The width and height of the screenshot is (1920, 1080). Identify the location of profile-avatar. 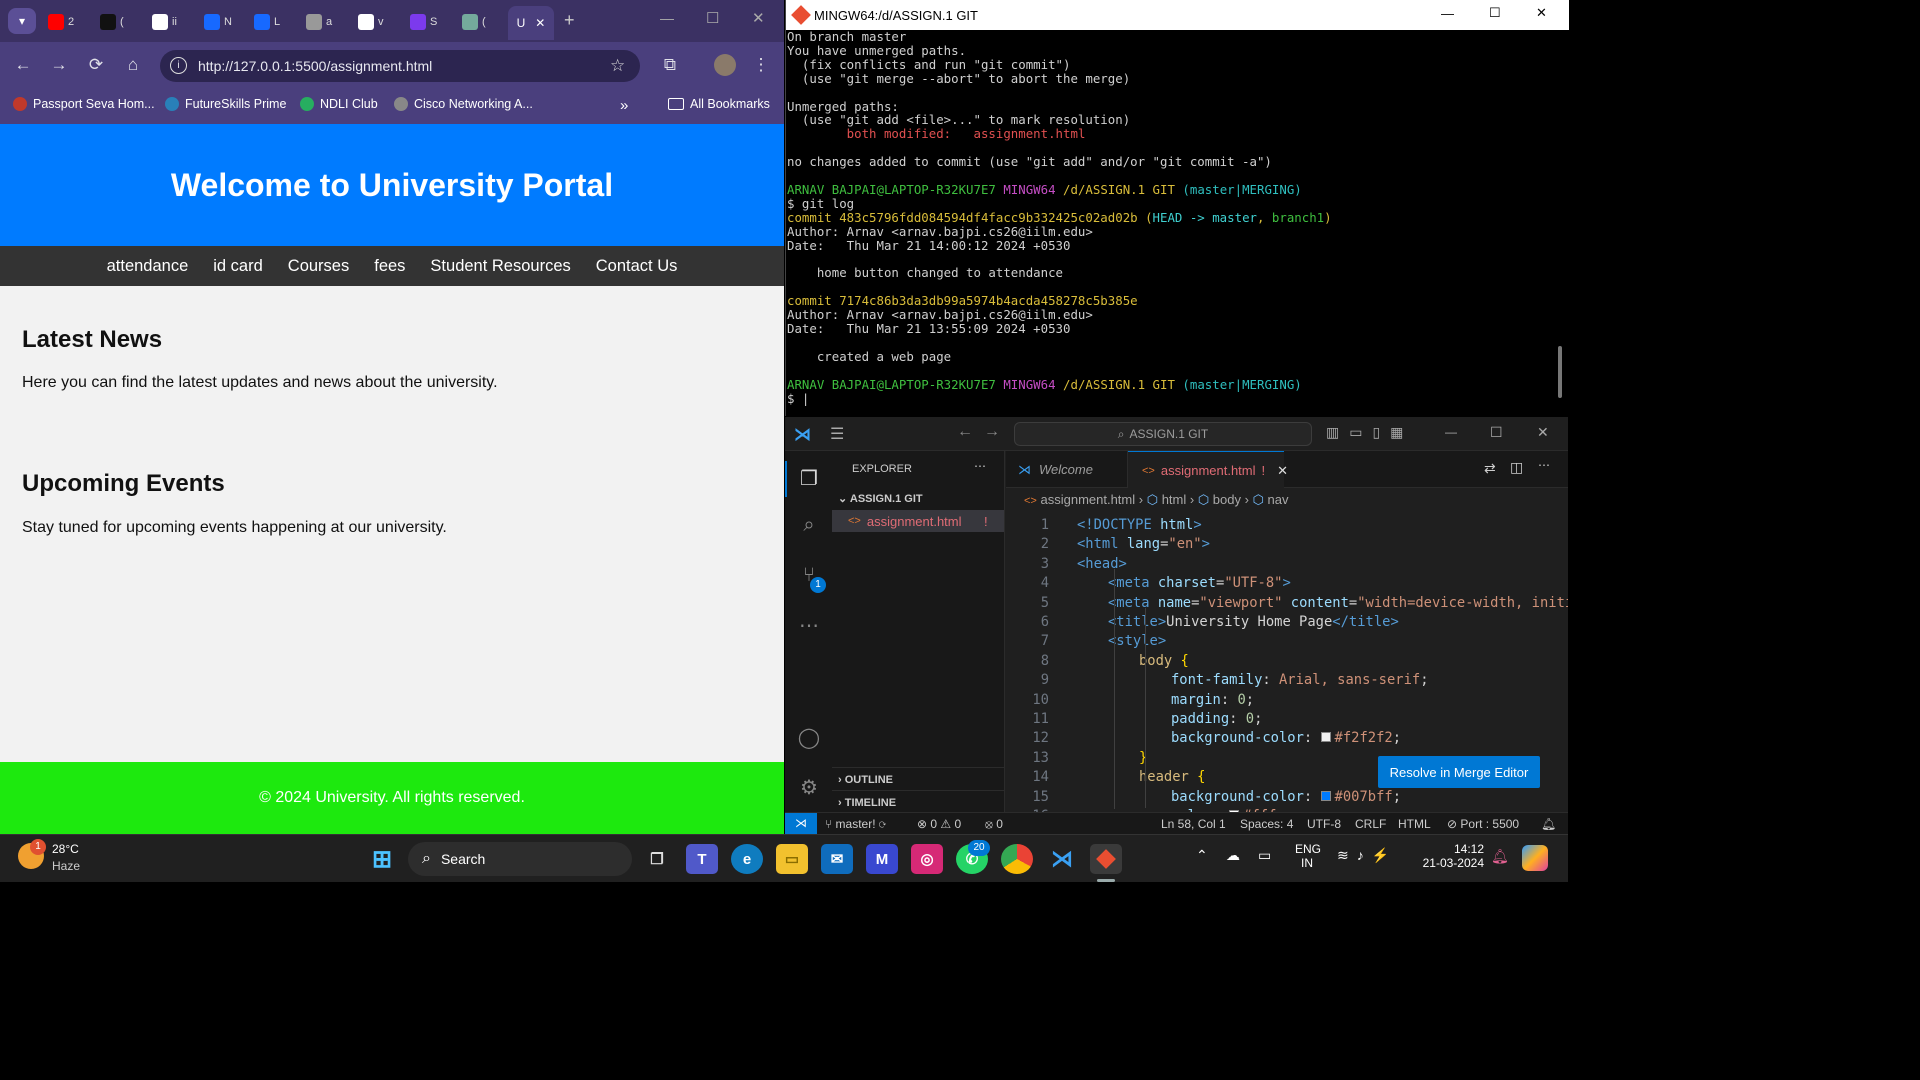
(725, 65).